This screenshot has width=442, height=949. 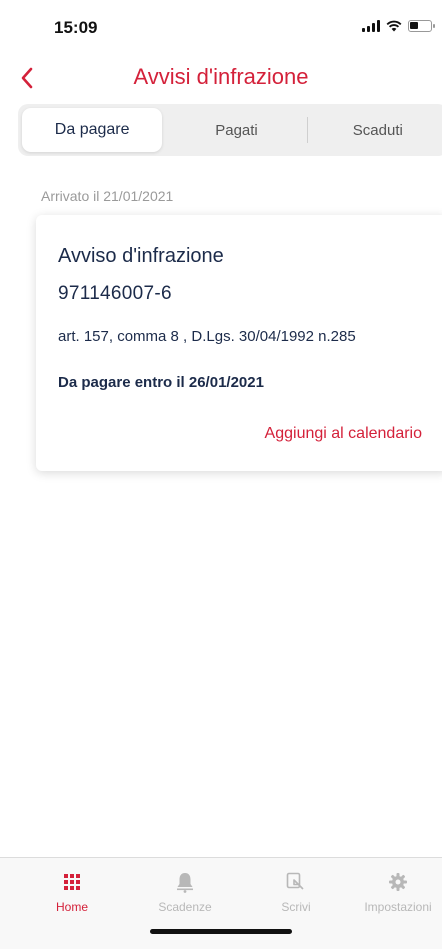 I want to click on arrived-date: Arrivato il 21/01/2021, so click(x=107, y=196).